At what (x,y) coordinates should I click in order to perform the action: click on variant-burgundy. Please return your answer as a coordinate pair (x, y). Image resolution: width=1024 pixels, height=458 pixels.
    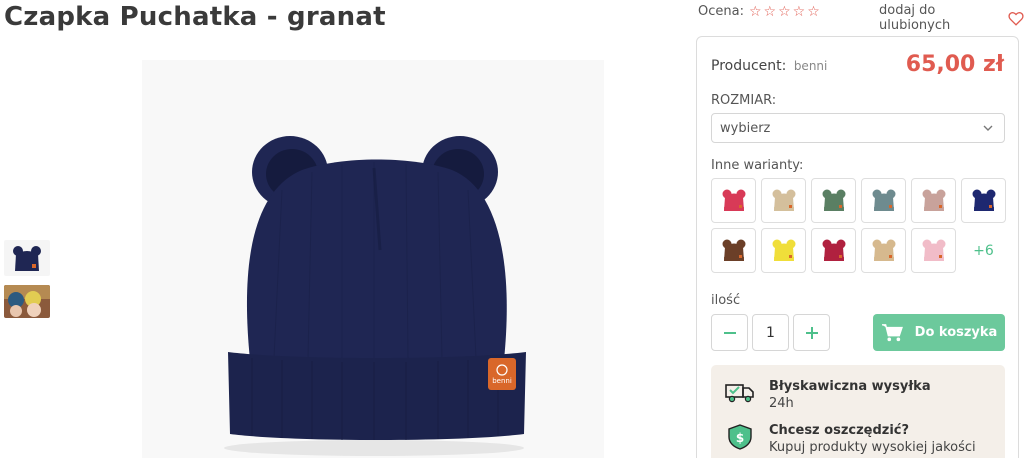
    Looking at the image, I should click on (833, 250).